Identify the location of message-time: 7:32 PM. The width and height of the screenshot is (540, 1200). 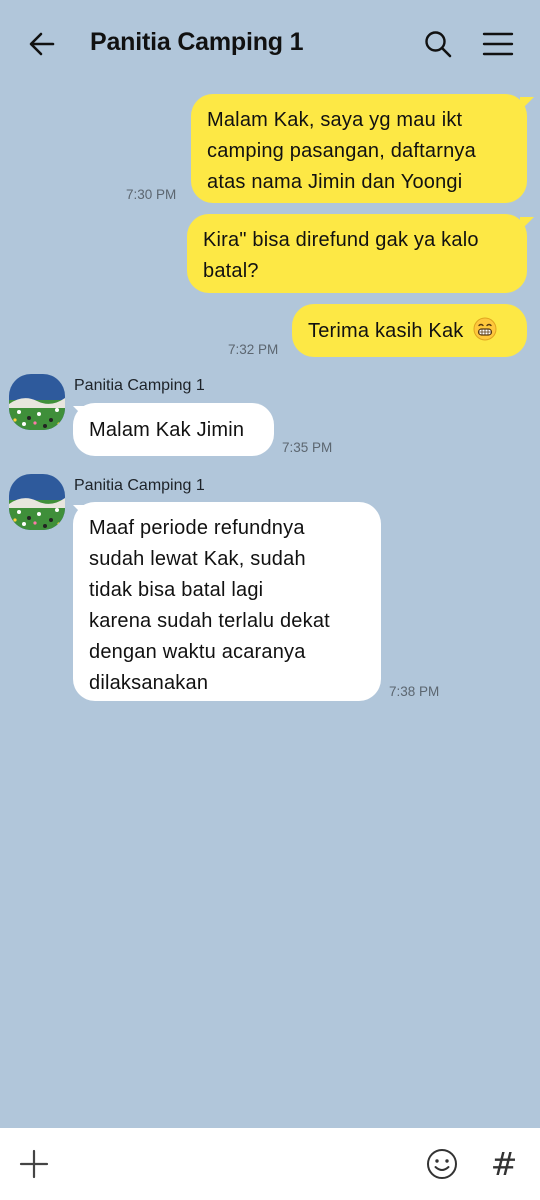
(253, 349).